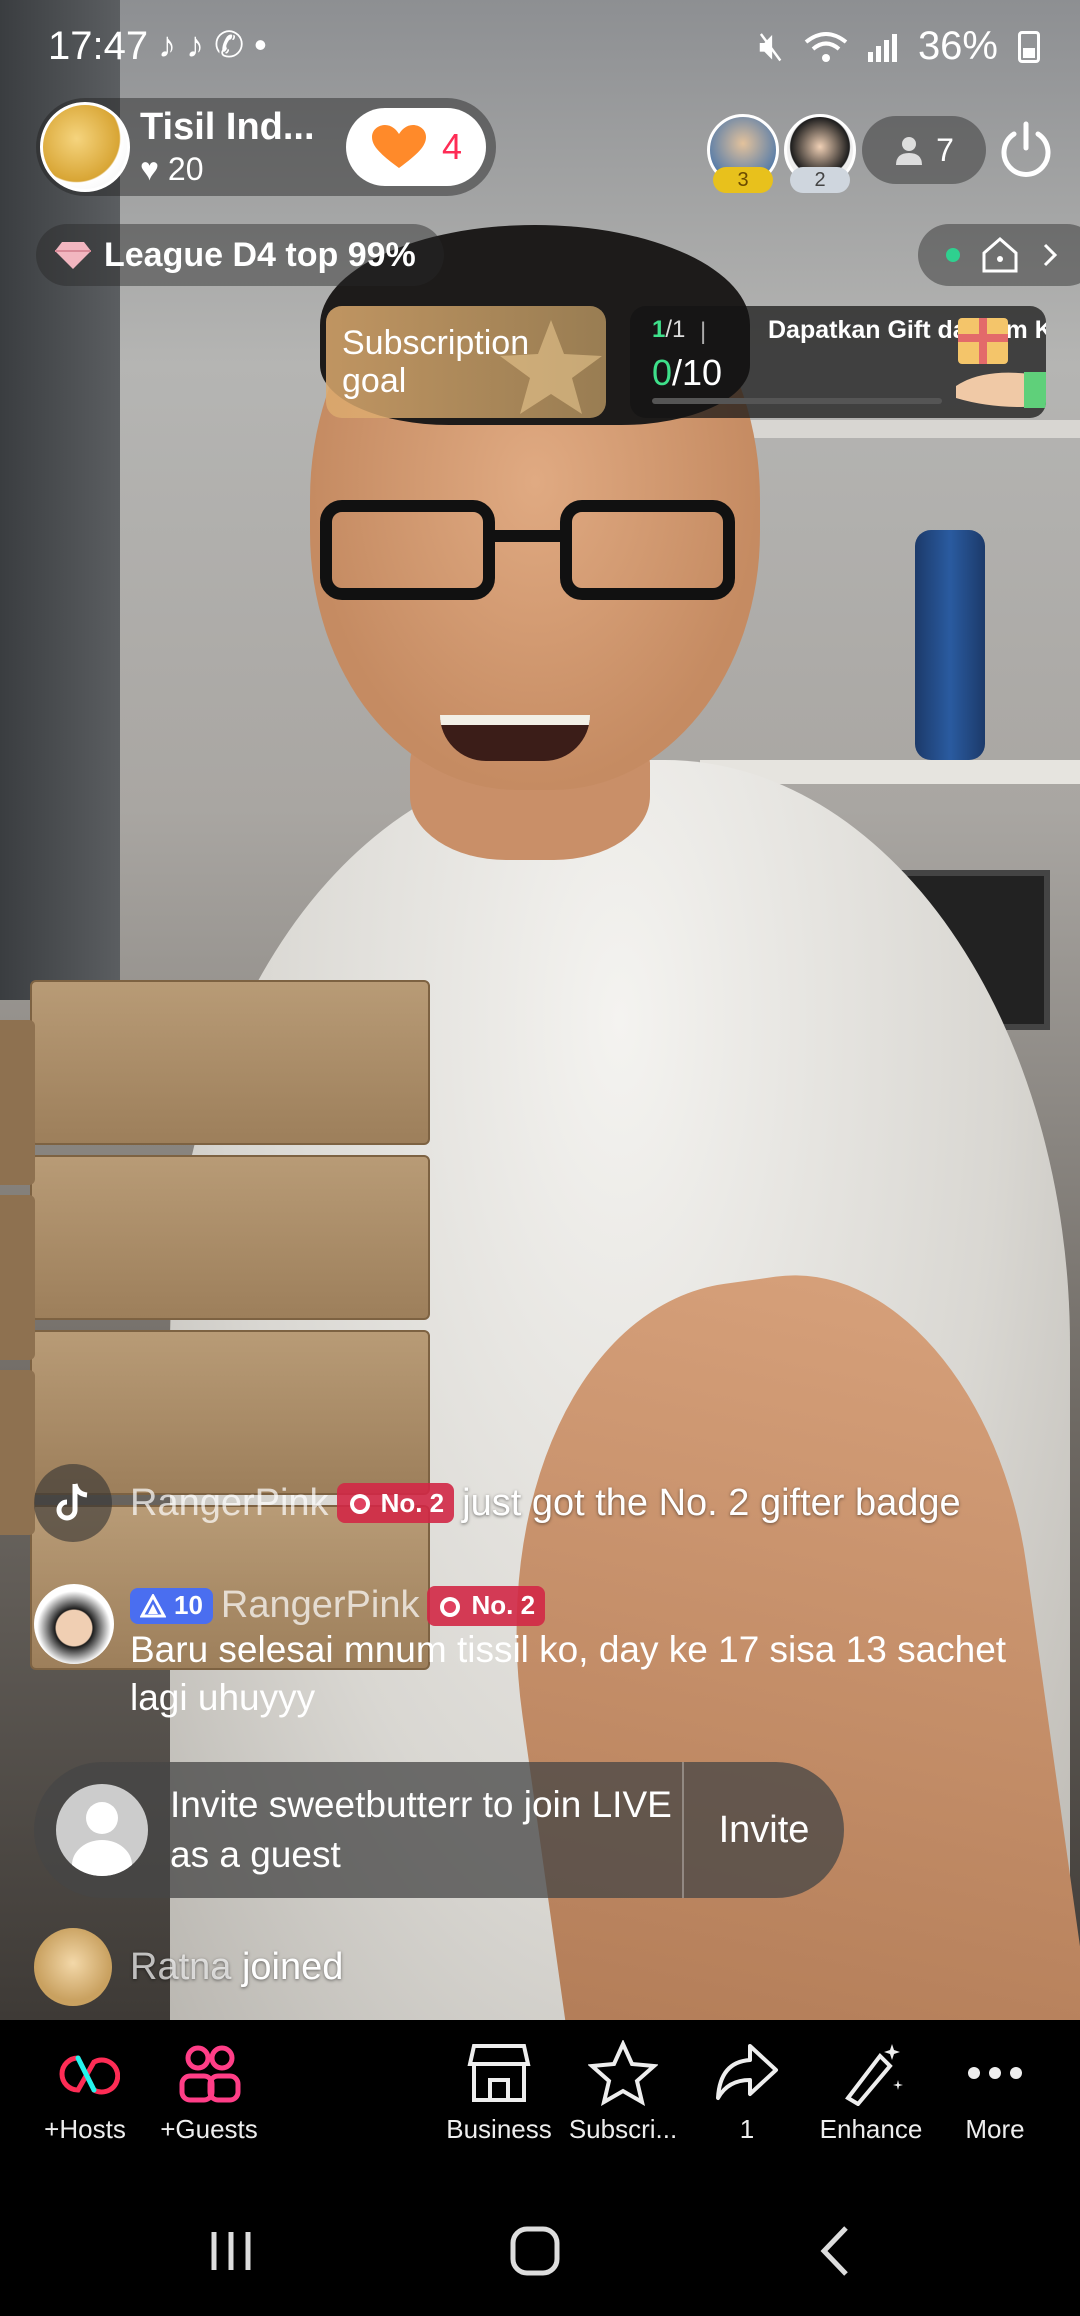 Image resolution: width=1080 pixels, height=2316 pixels. I want to click on diamond-icon, so click(73, 255).